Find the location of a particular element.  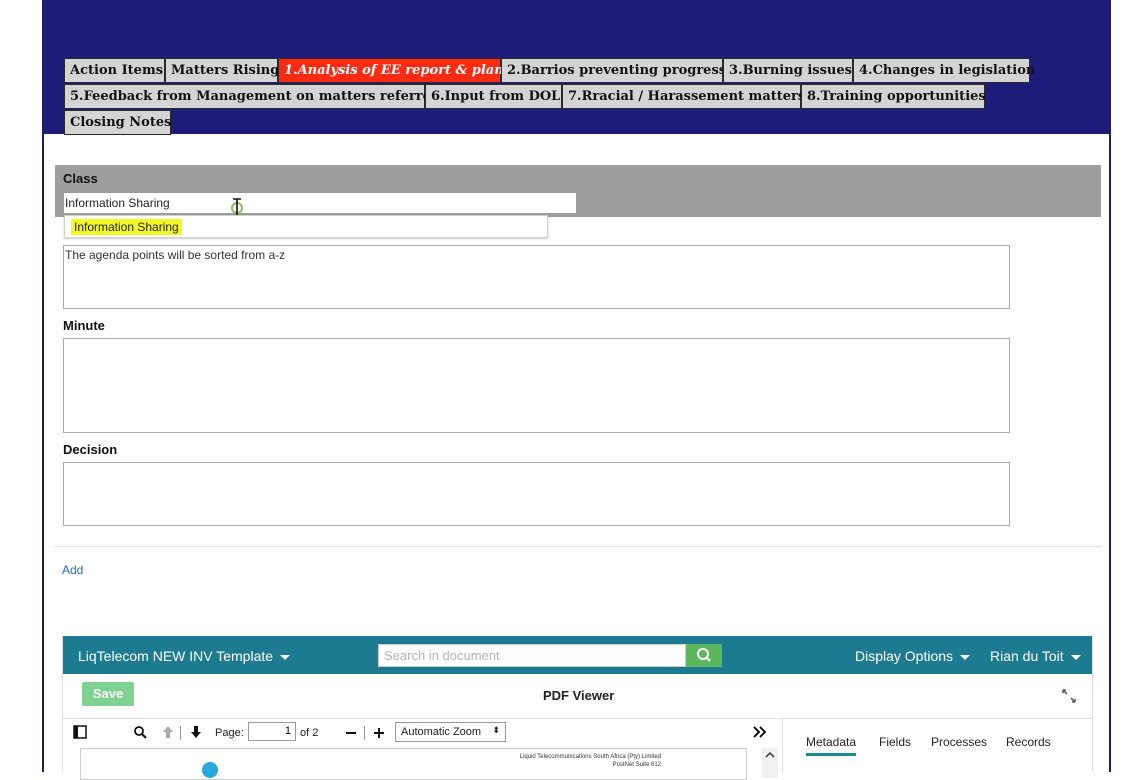

class-label: Class is located at coordinates (80, 178).